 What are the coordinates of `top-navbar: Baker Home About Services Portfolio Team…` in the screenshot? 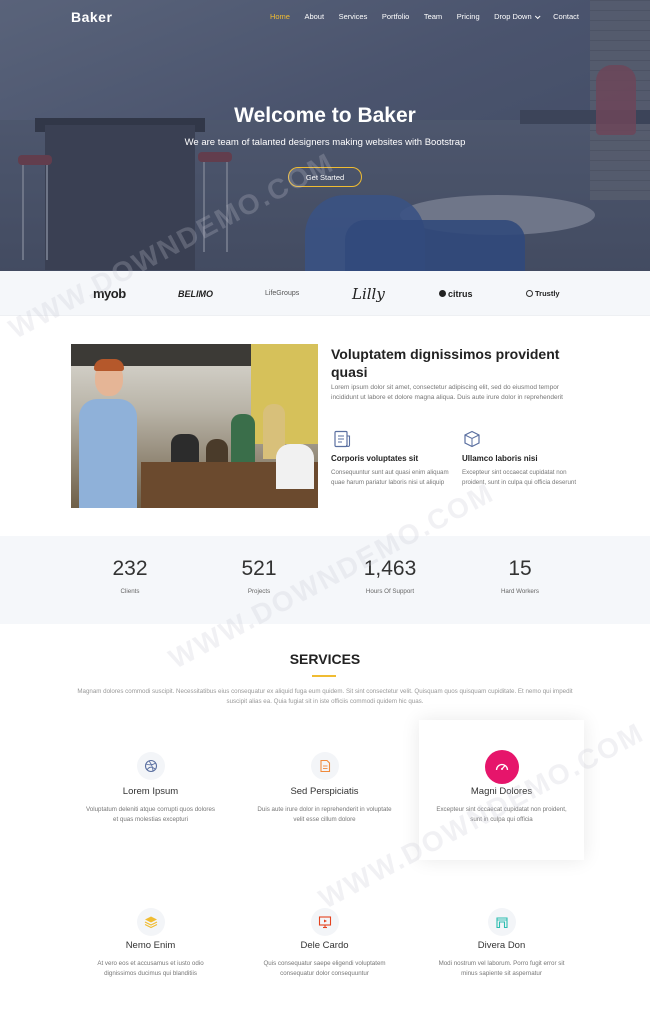 It's located at (325, 18).